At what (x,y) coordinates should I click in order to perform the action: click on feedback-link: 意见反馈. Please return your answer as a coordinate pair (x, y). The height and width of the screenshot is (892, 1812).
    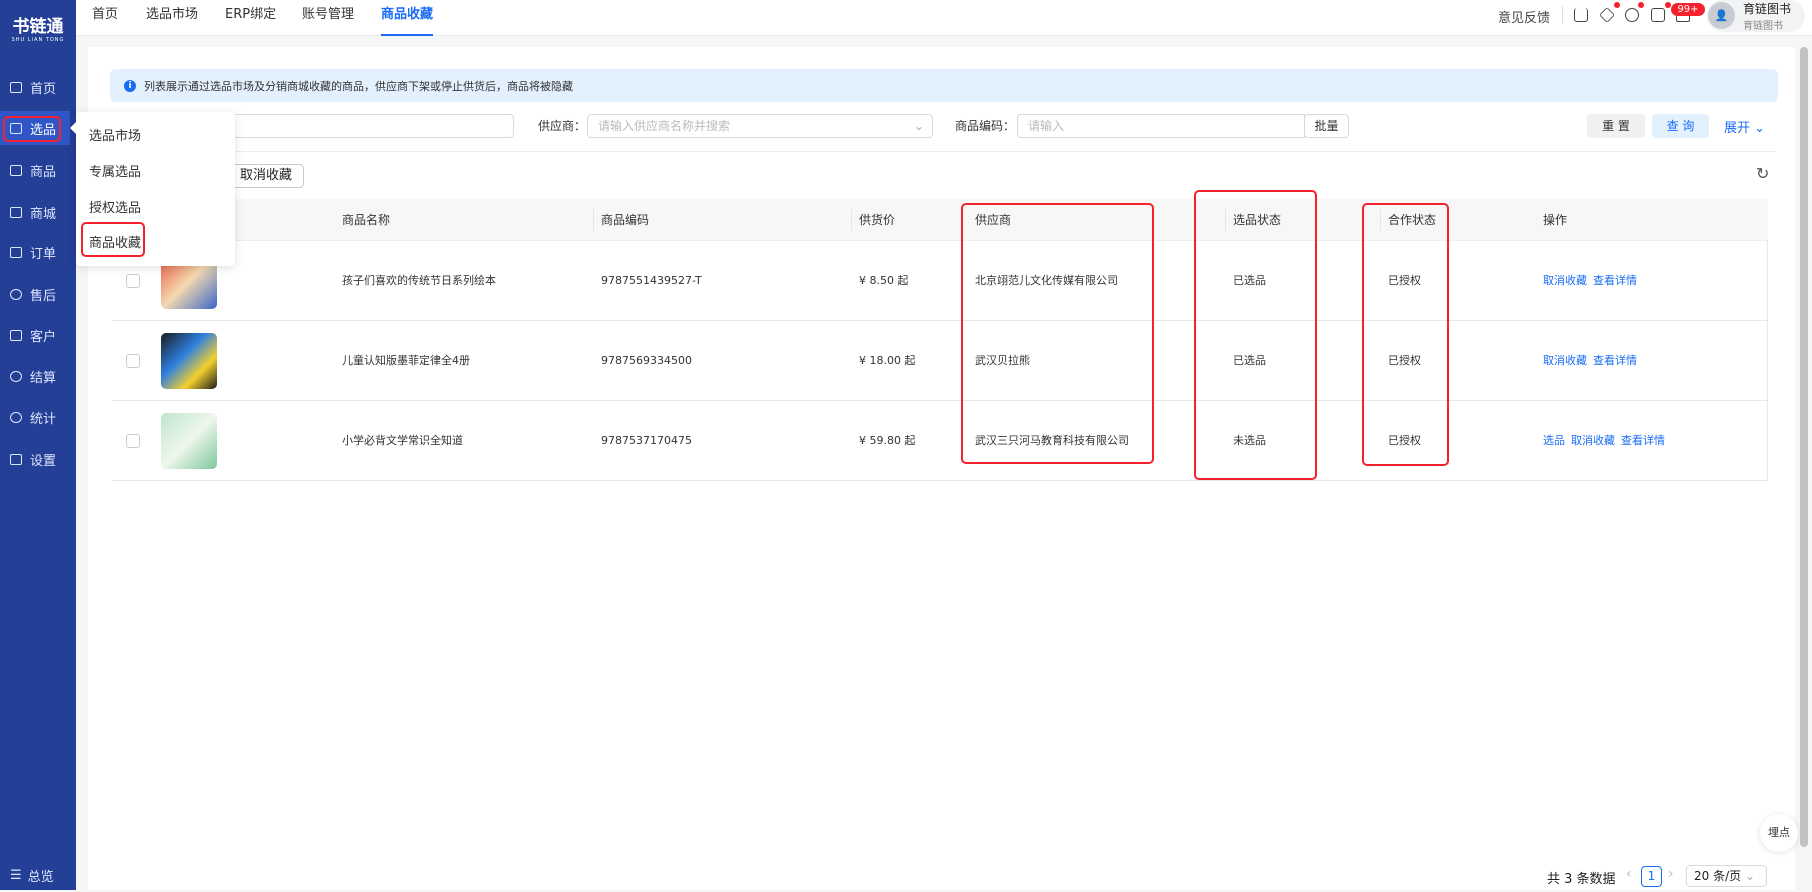
    Looking at the image, I should click on (1524, 16).